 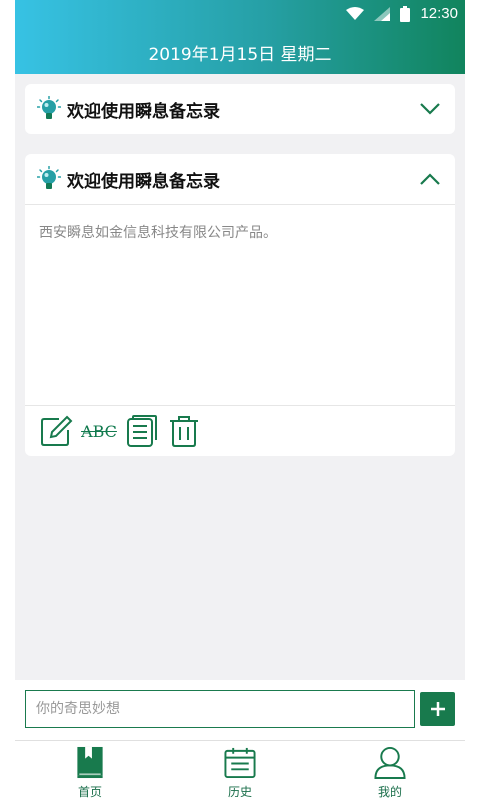 I want to click on memo-content: 西安瞬息如金信息科技有限公司产品。, so click(x=158, y=233).